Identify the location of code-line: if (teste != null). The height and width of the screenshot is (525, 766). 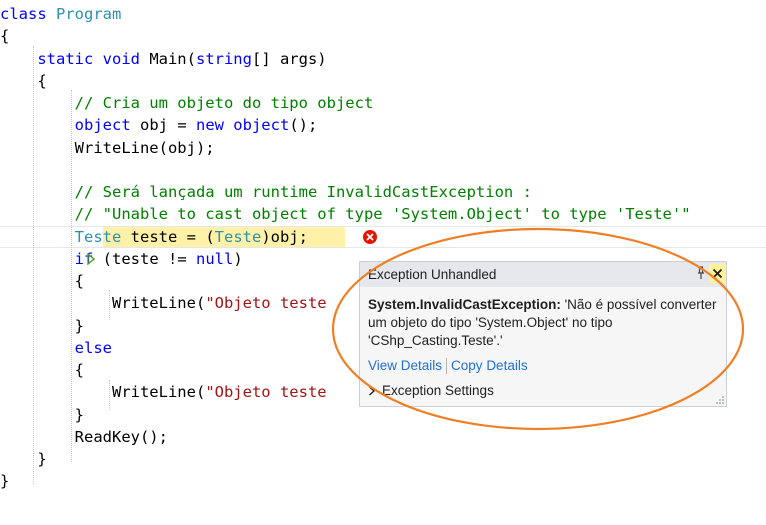
(121, 259).